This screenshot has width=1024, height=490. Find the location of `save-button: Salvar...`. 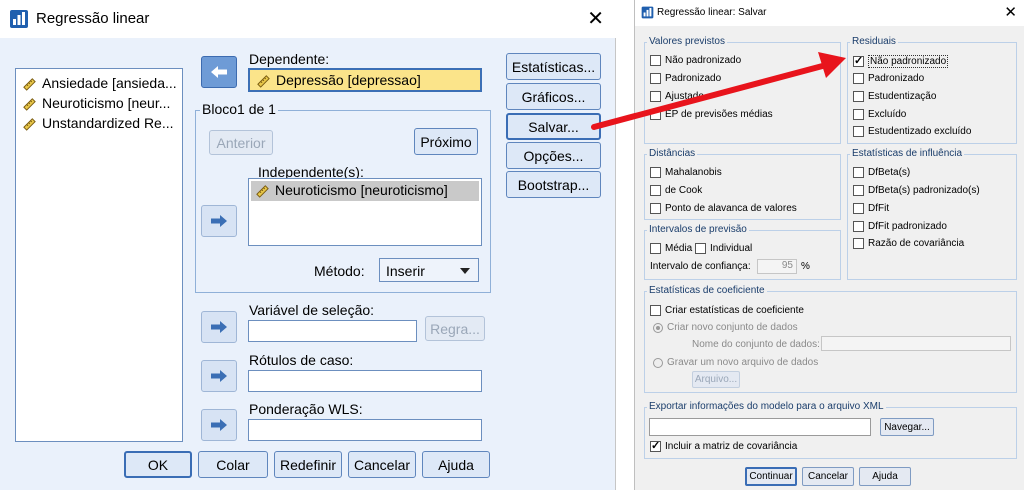

save-button: Salvar... is located at coordinates (553, 126).